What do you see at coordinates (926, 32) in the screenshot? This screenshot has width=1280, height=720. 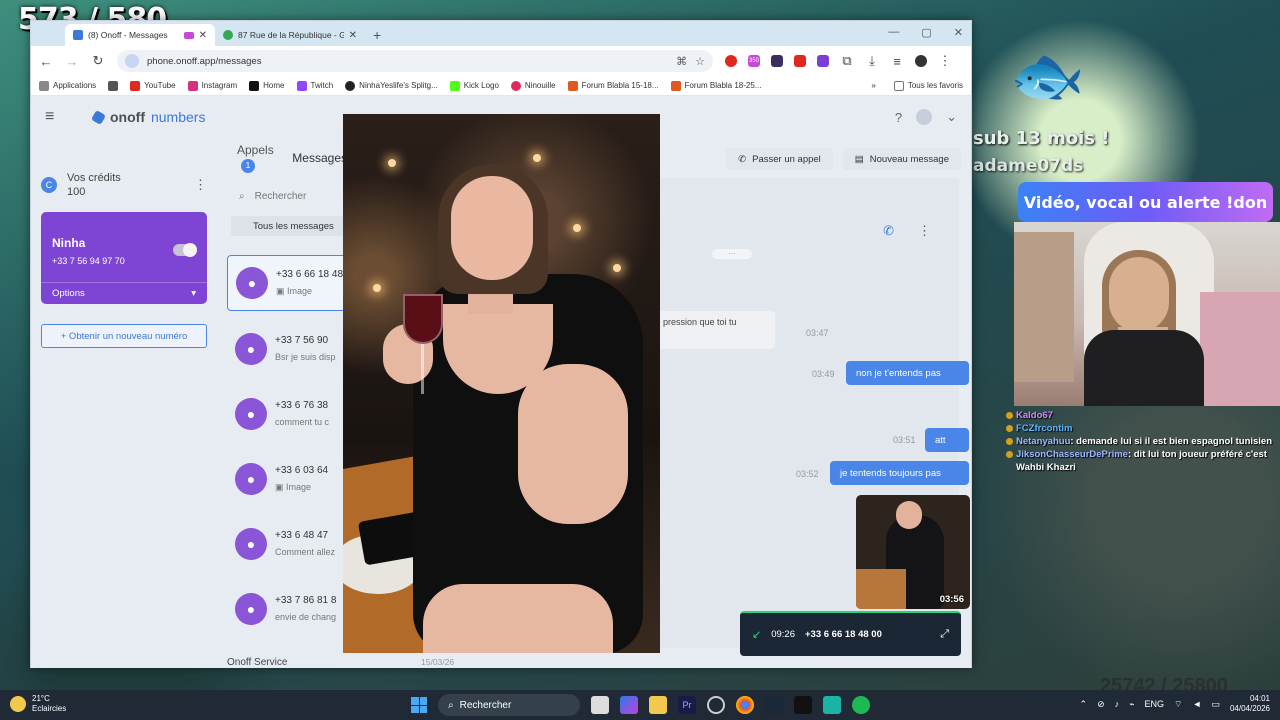 I see `maximize-icon: ▢` at bounding box center [926, 32].